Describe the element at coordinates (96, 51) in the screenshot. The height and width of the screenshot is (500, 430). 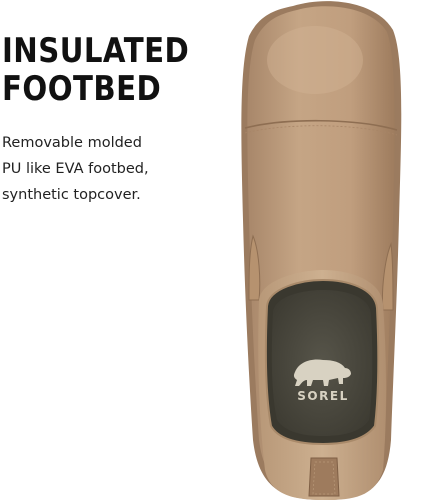
I see `headline-line-1: INSULATED` at that location.